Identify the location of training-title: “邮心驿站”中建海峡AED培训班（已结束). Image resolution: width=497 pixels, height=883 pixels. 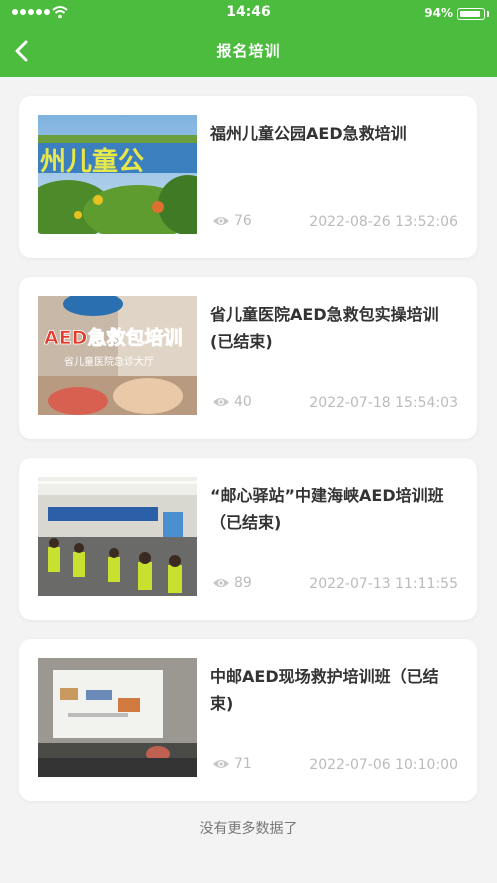
(327, 509).